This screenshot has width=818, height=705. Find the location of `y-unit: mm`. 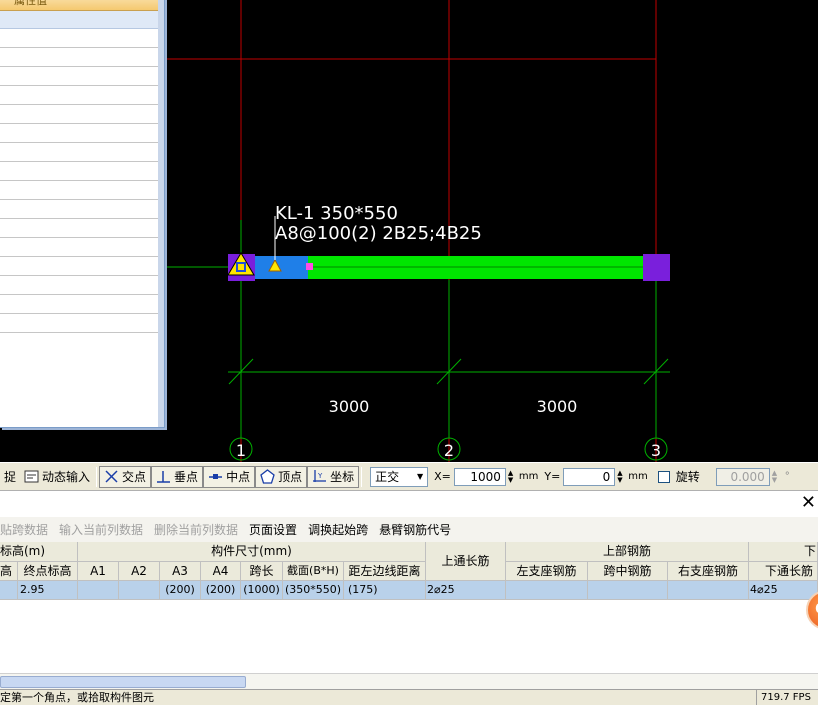

y-unit: mm is located at coordinates (638, 476).